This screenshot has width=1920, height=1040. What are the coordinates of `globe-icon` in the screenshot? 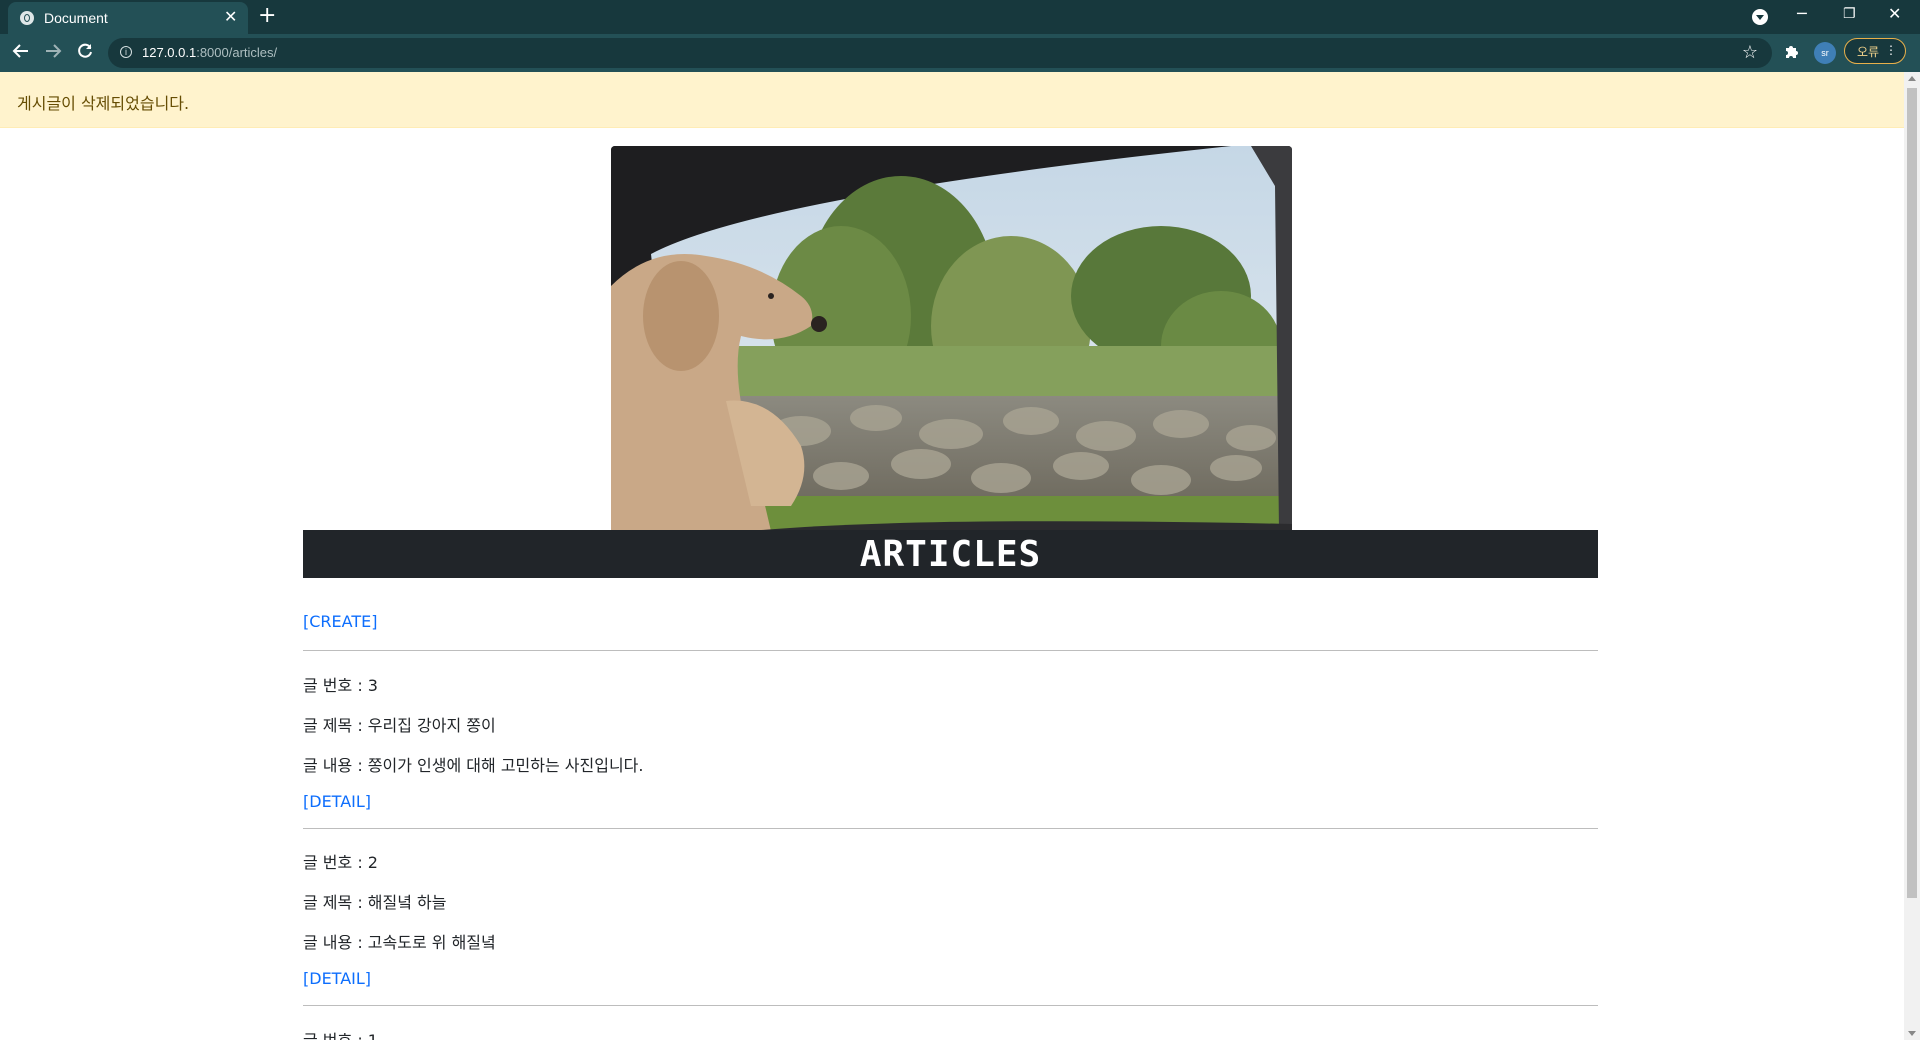 It's located at (27, 18).